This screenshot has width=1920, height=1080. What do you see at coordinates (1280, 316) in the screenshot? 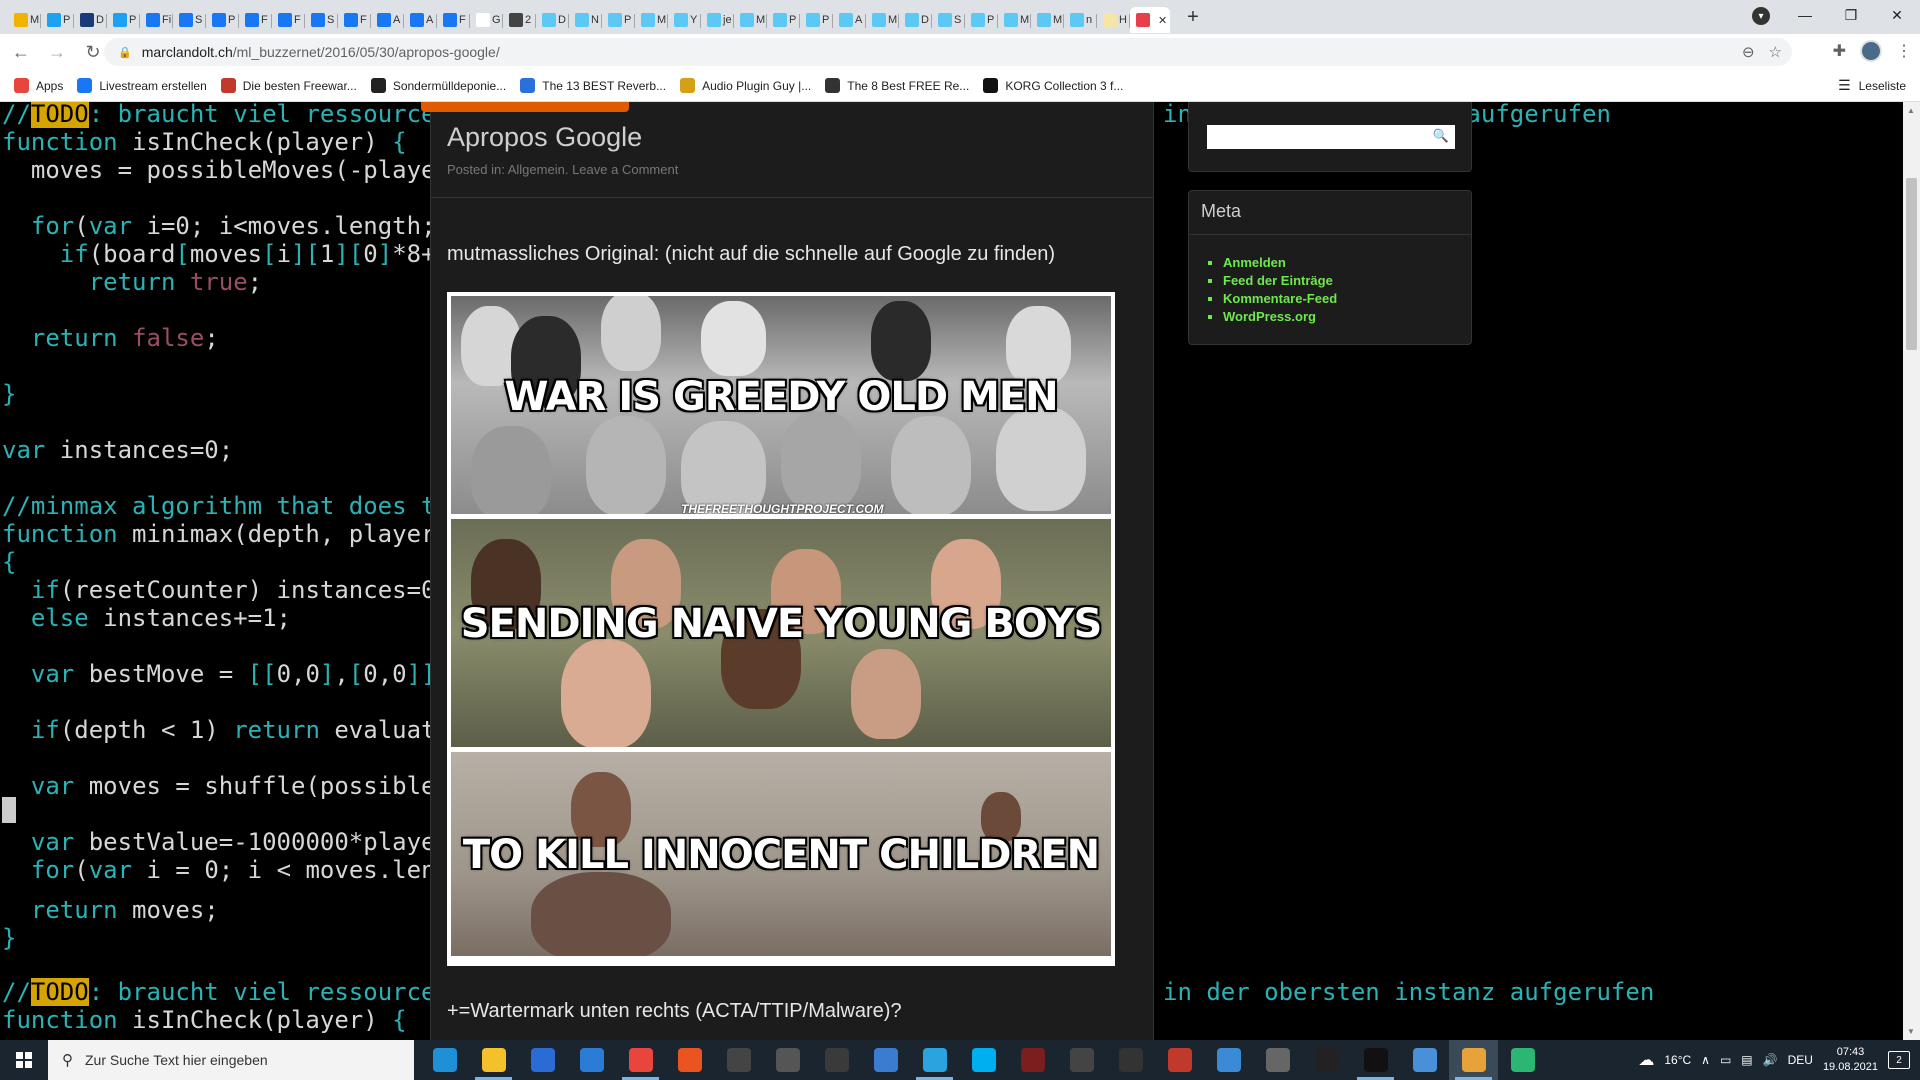
I see `meta-link: WordPress.org` at bounding box center [1280, 316].